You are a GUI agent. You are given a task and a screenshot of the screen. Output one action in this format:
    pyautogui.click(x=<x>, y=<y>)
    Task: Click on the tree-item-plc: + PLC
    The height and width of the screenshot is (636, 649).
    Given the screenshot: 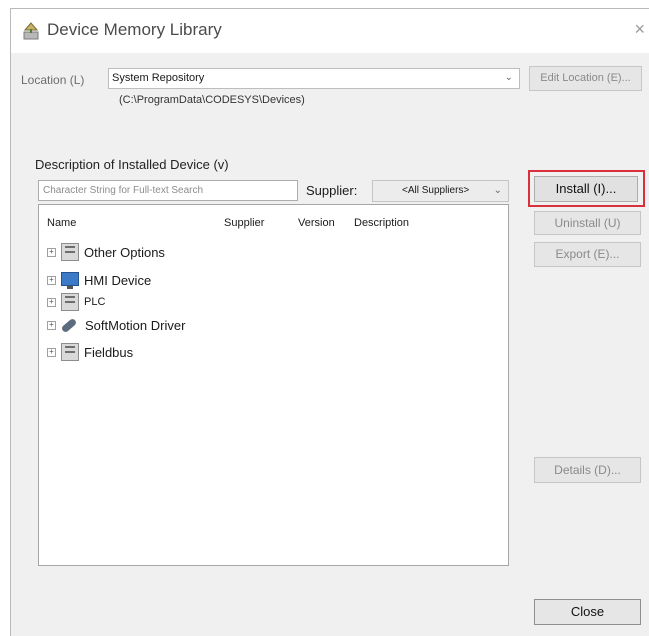 What is the action you would take?
    pyautogui.click(x=72, y=302)
    